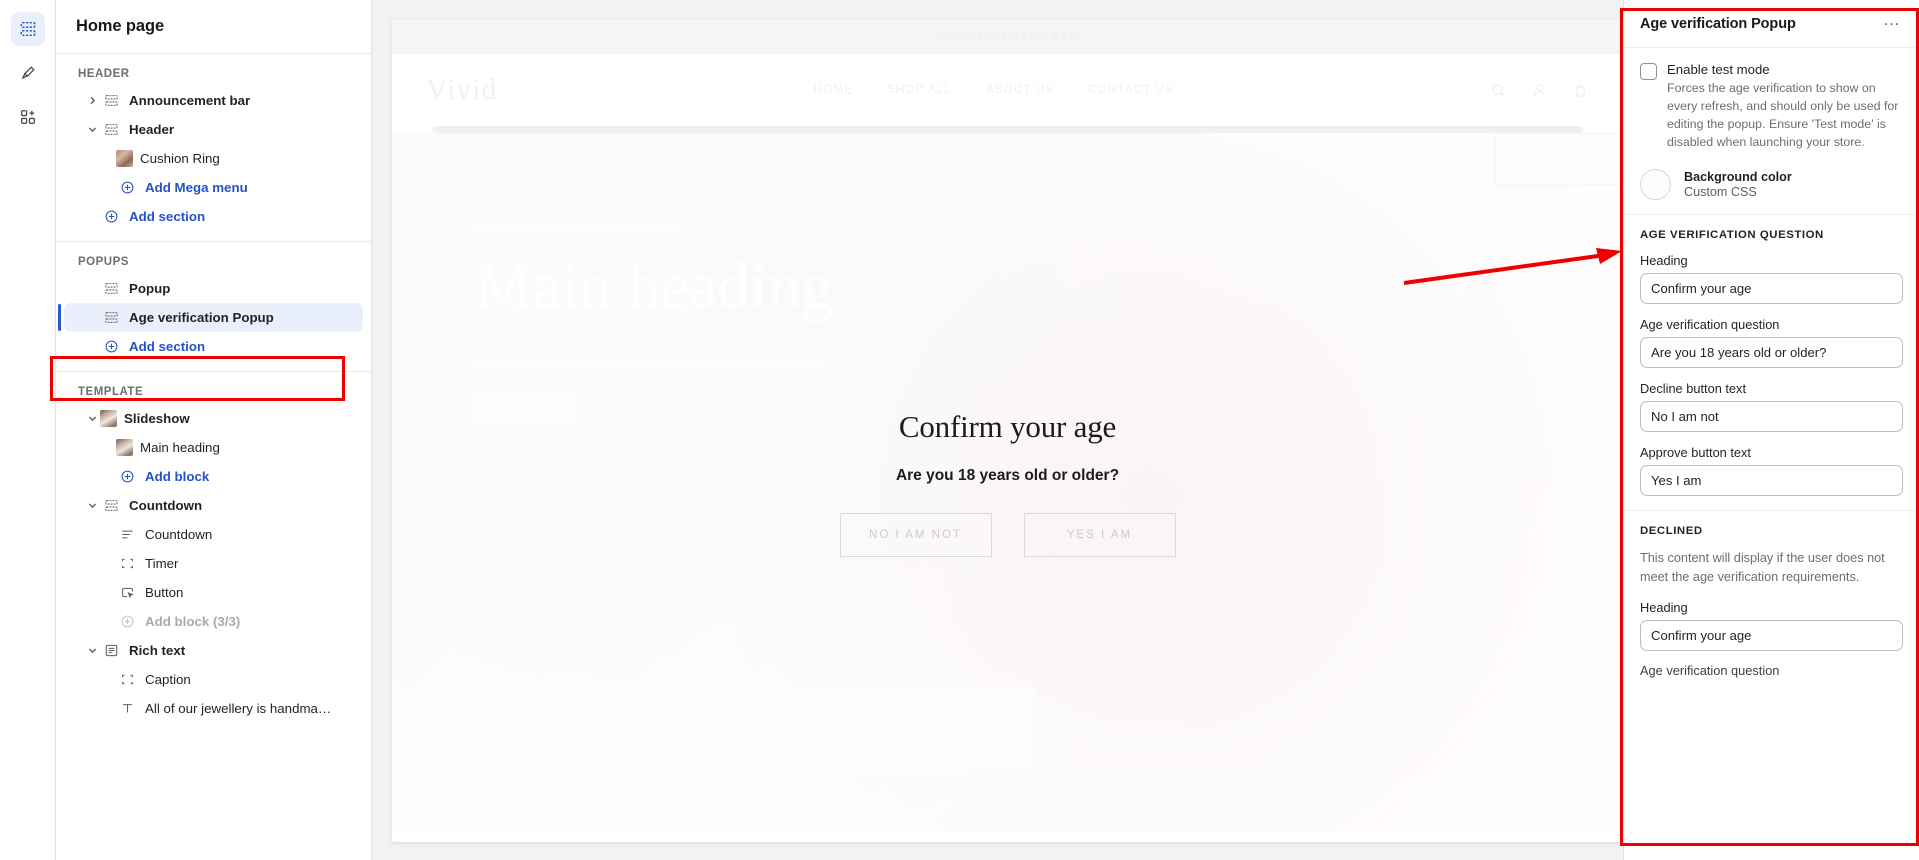 The height and width of the screenshot is (860, 1919). What do you see at coordinates (1580, 90) in the screenshot?
I see `cart-icon` at bounding box center [1580, 90].